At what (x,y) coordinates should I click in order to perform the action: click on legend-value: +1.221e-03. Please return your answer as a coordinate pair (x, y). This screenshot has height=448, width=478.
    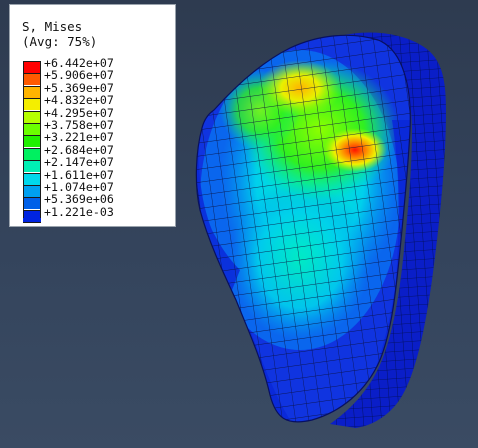
    Looking at the image, I should click on (79, 211).